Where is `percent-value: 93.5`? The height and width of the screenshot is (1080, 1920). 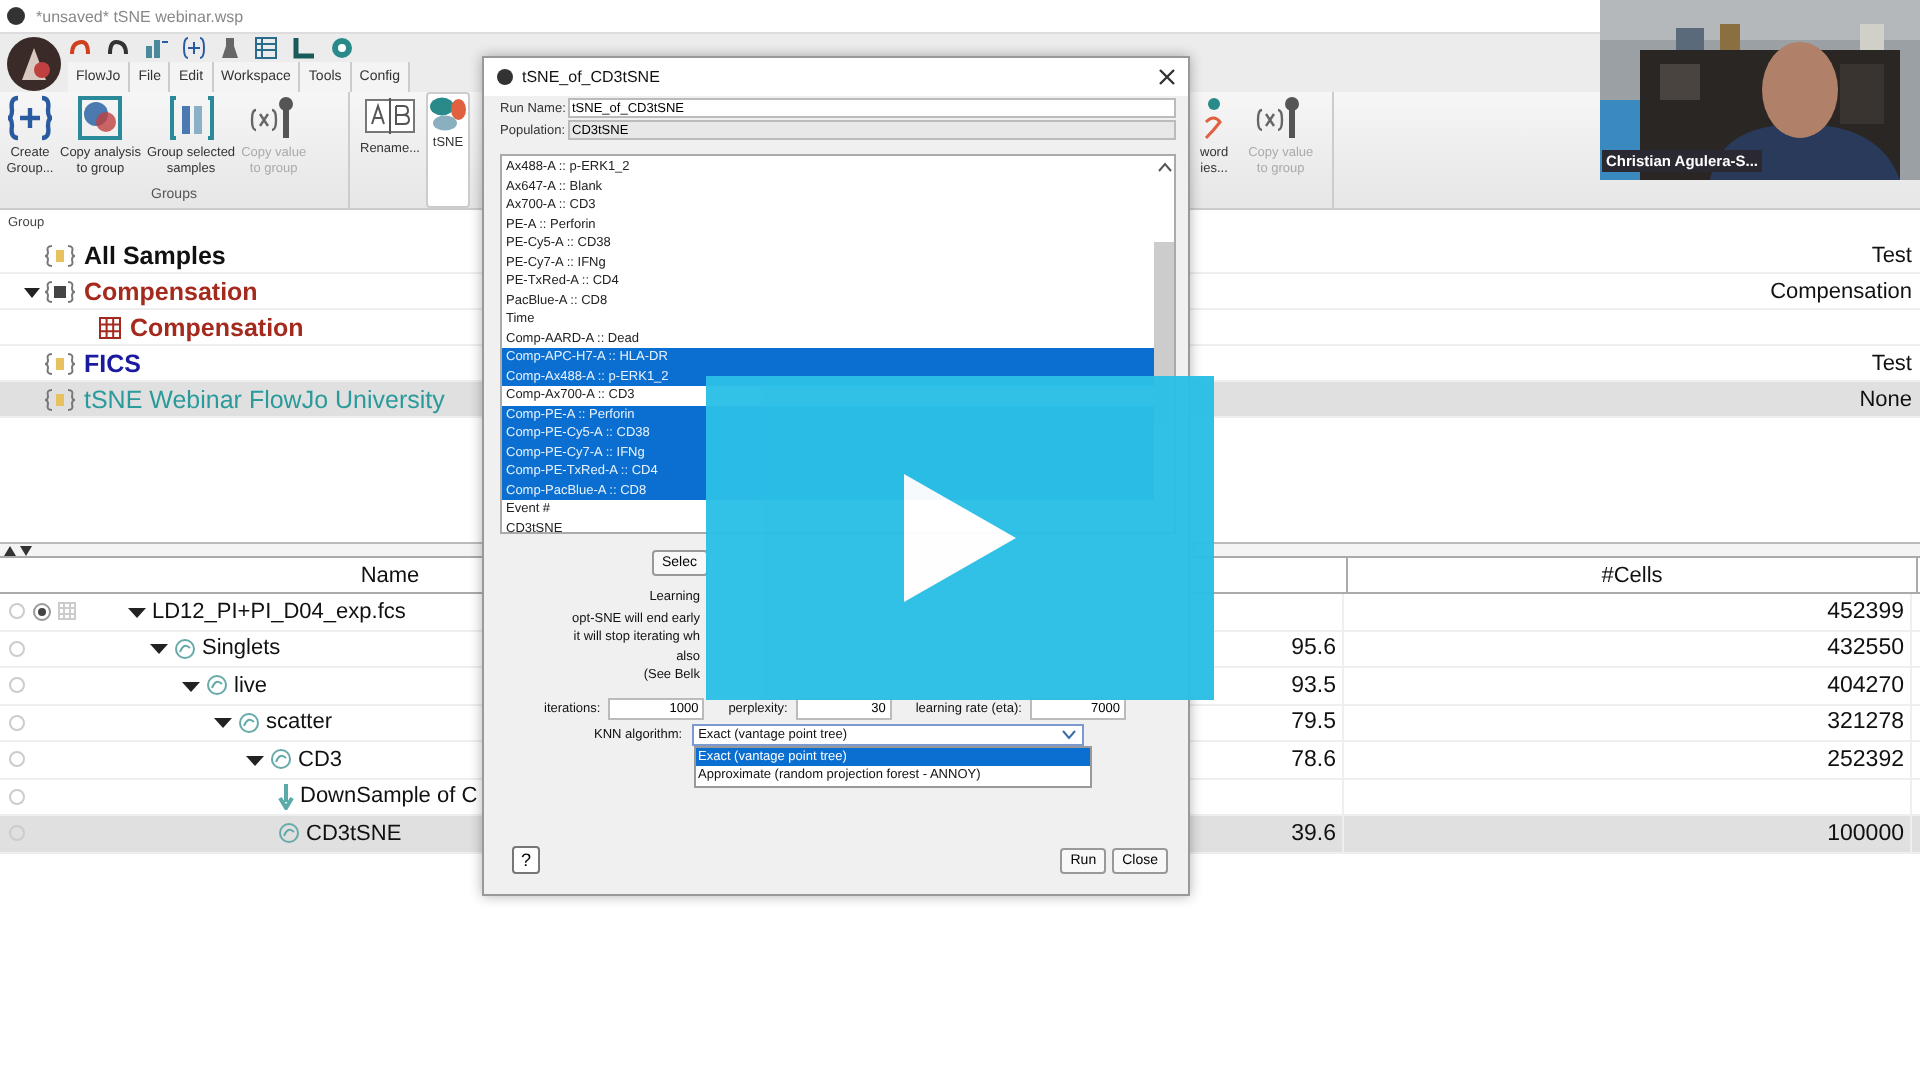 percent-value: 93.5 is located at coordinates (1313, 685).